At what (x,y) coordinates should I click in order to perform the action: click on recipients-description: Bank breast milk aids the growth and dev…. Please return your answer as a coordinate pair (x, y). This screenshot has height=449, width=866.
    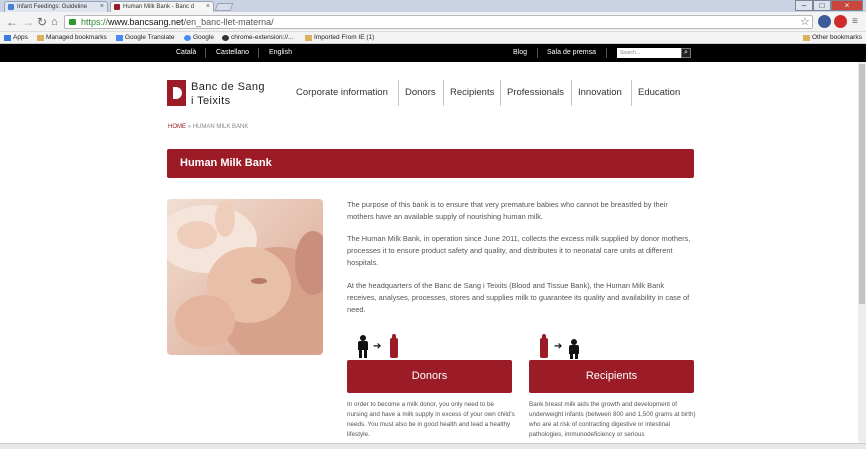
    Looking at the image, I should click on (612, 419).